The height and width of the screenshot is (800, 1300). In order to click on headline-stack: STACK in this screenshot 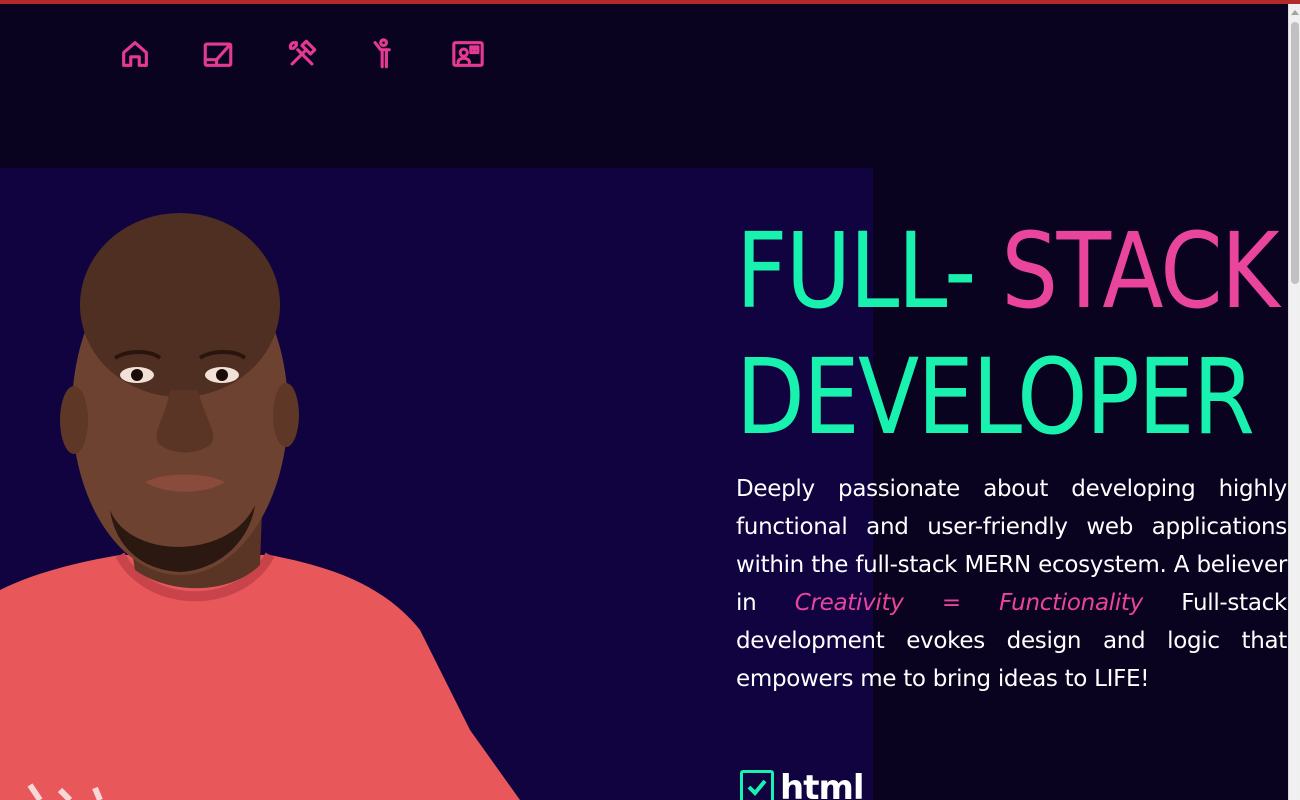, I will do `click(1140, 271)`.